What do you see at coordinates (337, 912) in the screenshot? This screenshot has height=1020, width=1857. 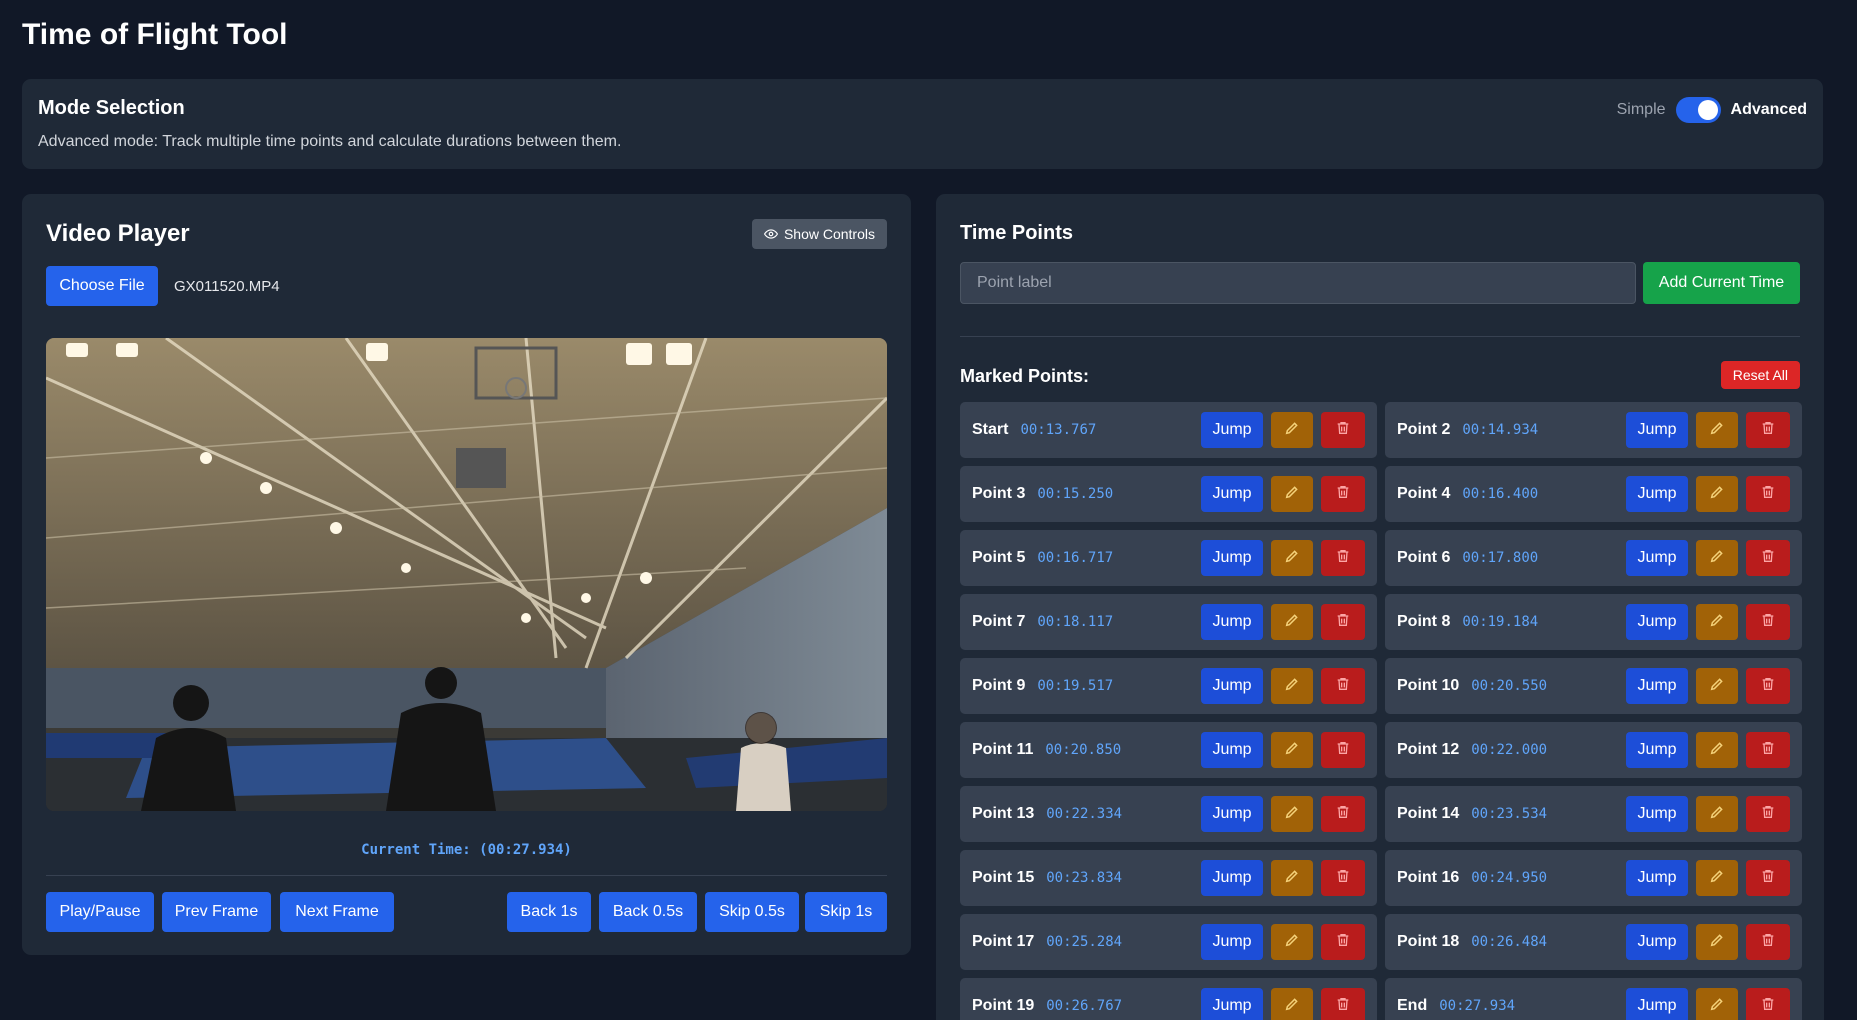 I see `next-frame-button: Next Frame` at bounding box center [337, 912].